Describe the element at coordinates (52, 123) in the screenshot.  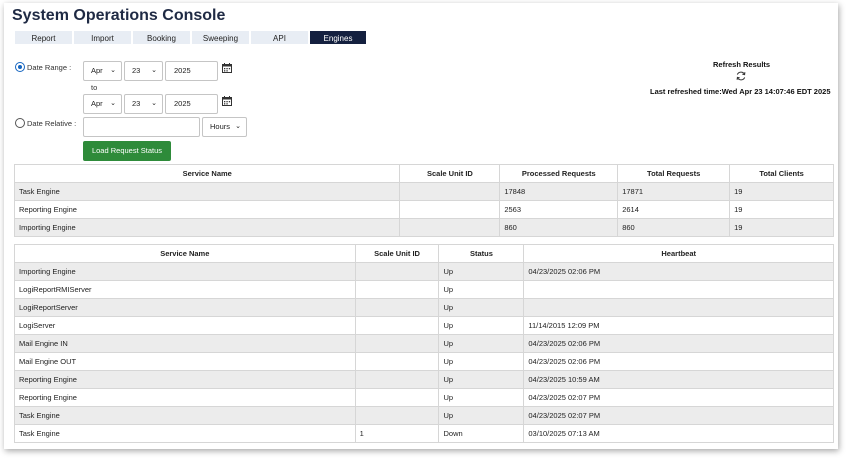
I see `date-relative-label: Date Relative :` at that location.